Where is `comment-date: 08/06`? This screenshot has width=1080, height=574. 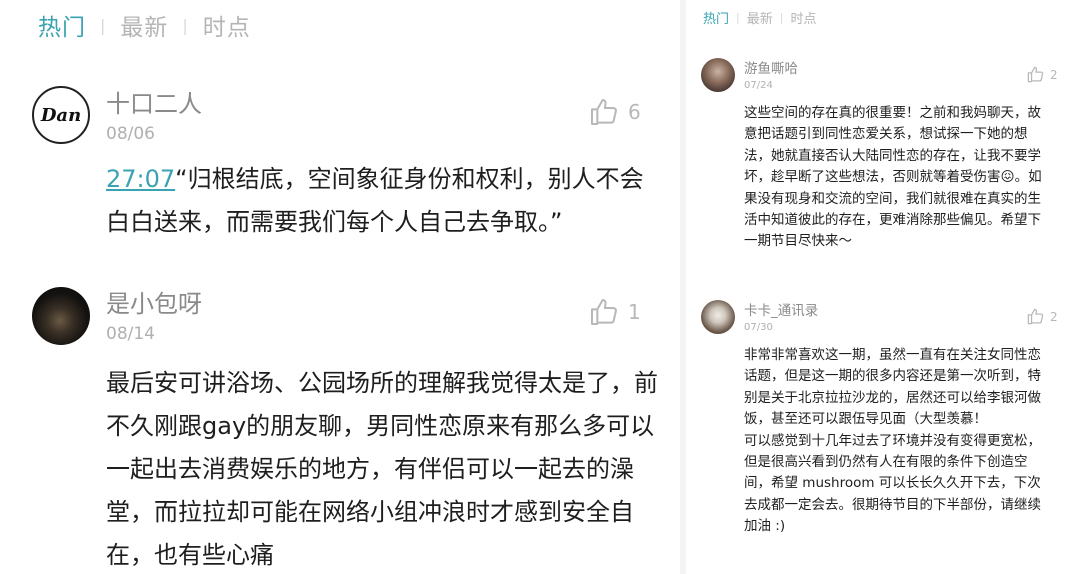 comment-date: 08/06 is located at coordinates (130, 134).